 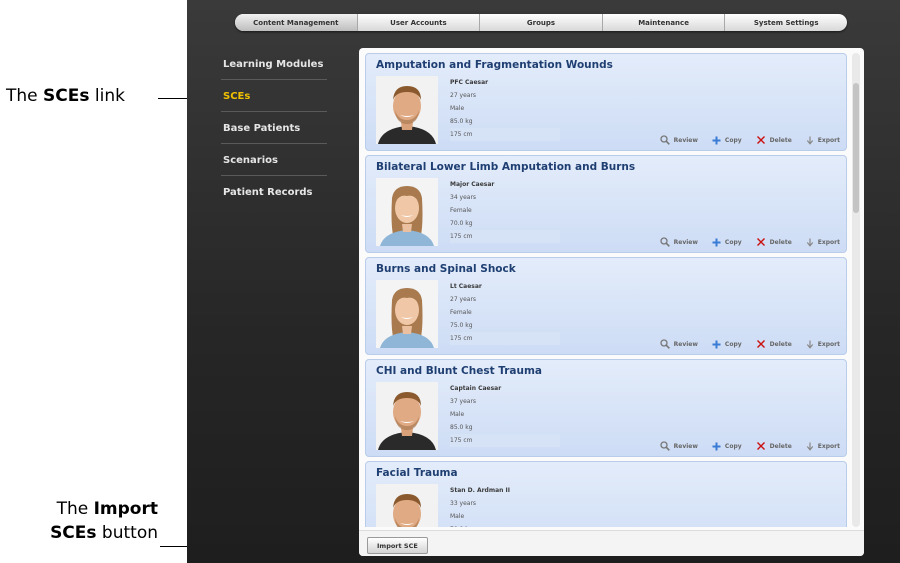 What do you see at coordinates (463, 401) in the screenshot?
I see `patient-age: 37 years` at bounding box center [463, 401].